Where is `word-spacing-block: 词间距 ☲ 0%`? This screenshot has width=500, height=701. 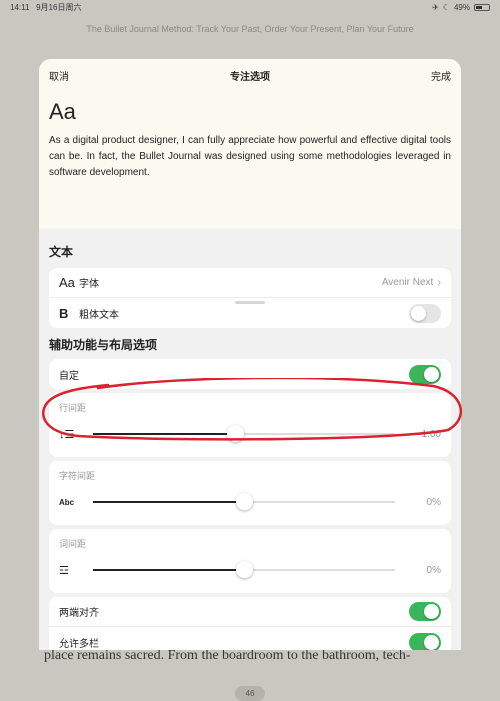 word-spacing-block: 词间距 ☲ 0% is located at coordinates (250, 561).